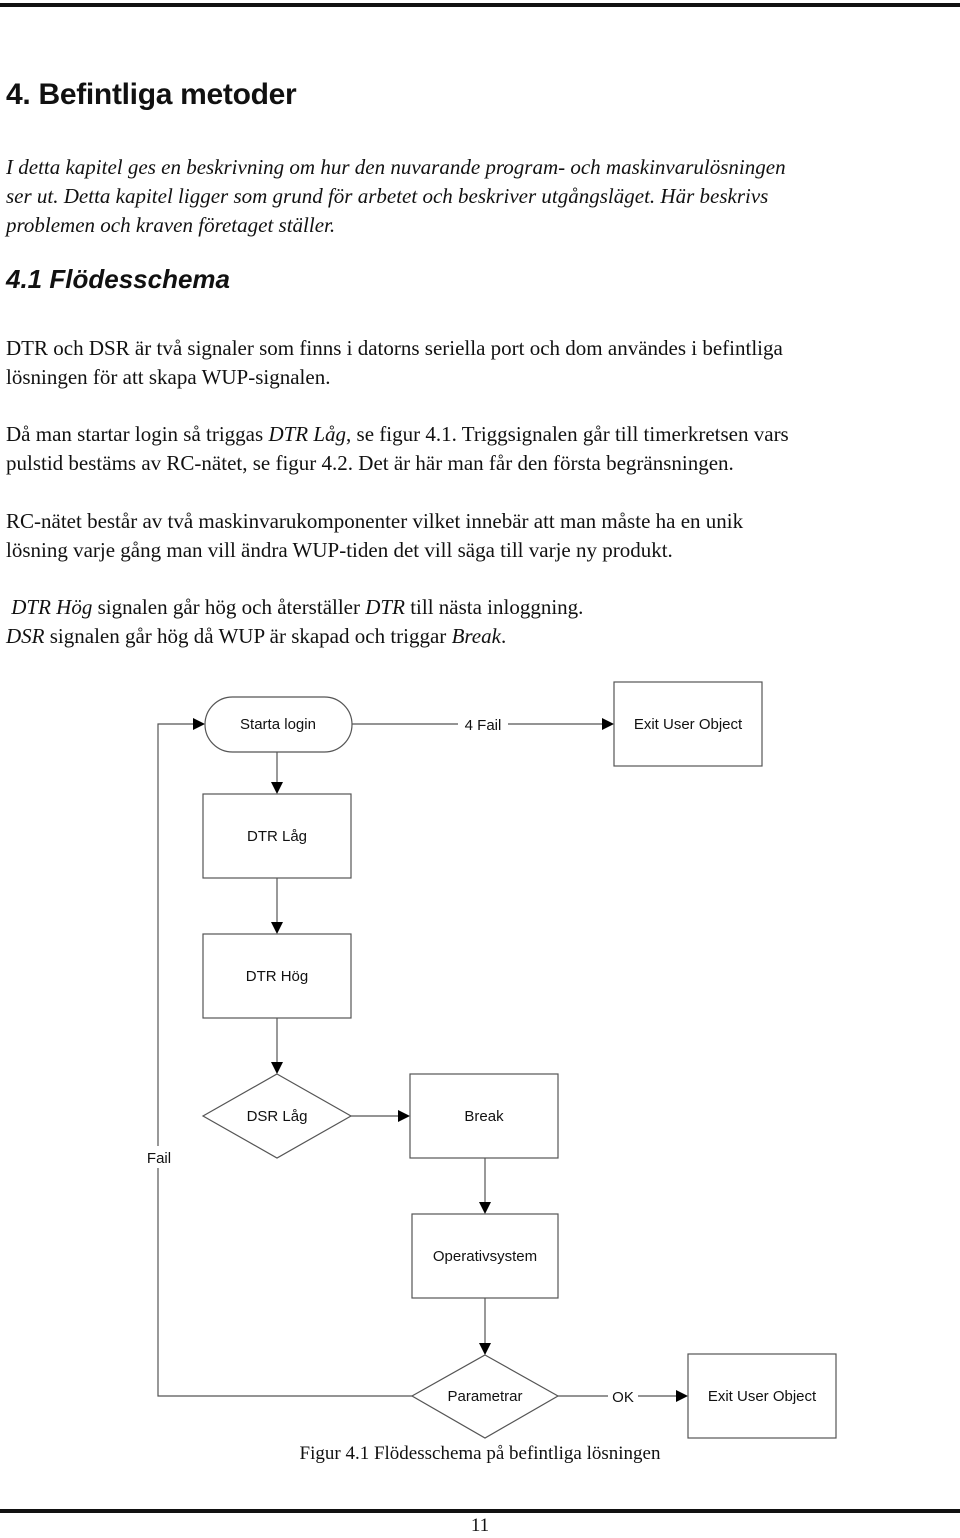 This screenshot has height=1538, width=960. What do you see at coordinates (480, 1525) in the screenshot?
I see `page-number: 11` at bounding box center [480, 1525].